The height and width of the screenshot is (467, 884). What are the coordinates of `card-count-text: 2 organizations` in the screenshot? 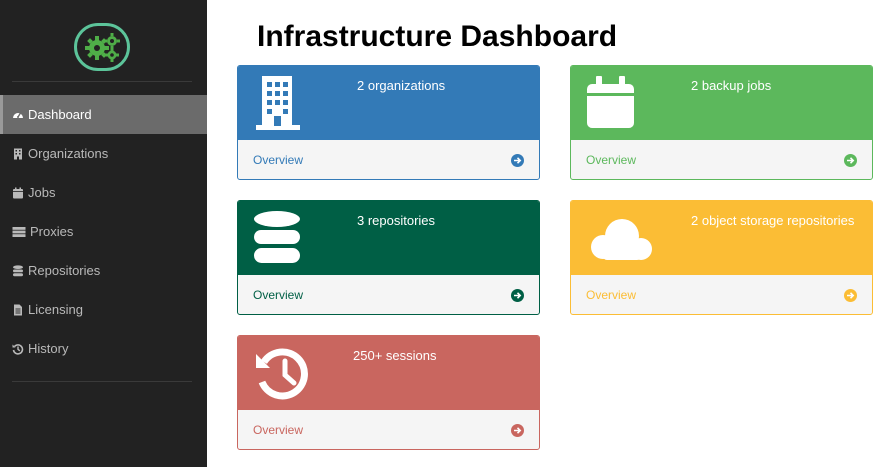 It's located at (401, 85).